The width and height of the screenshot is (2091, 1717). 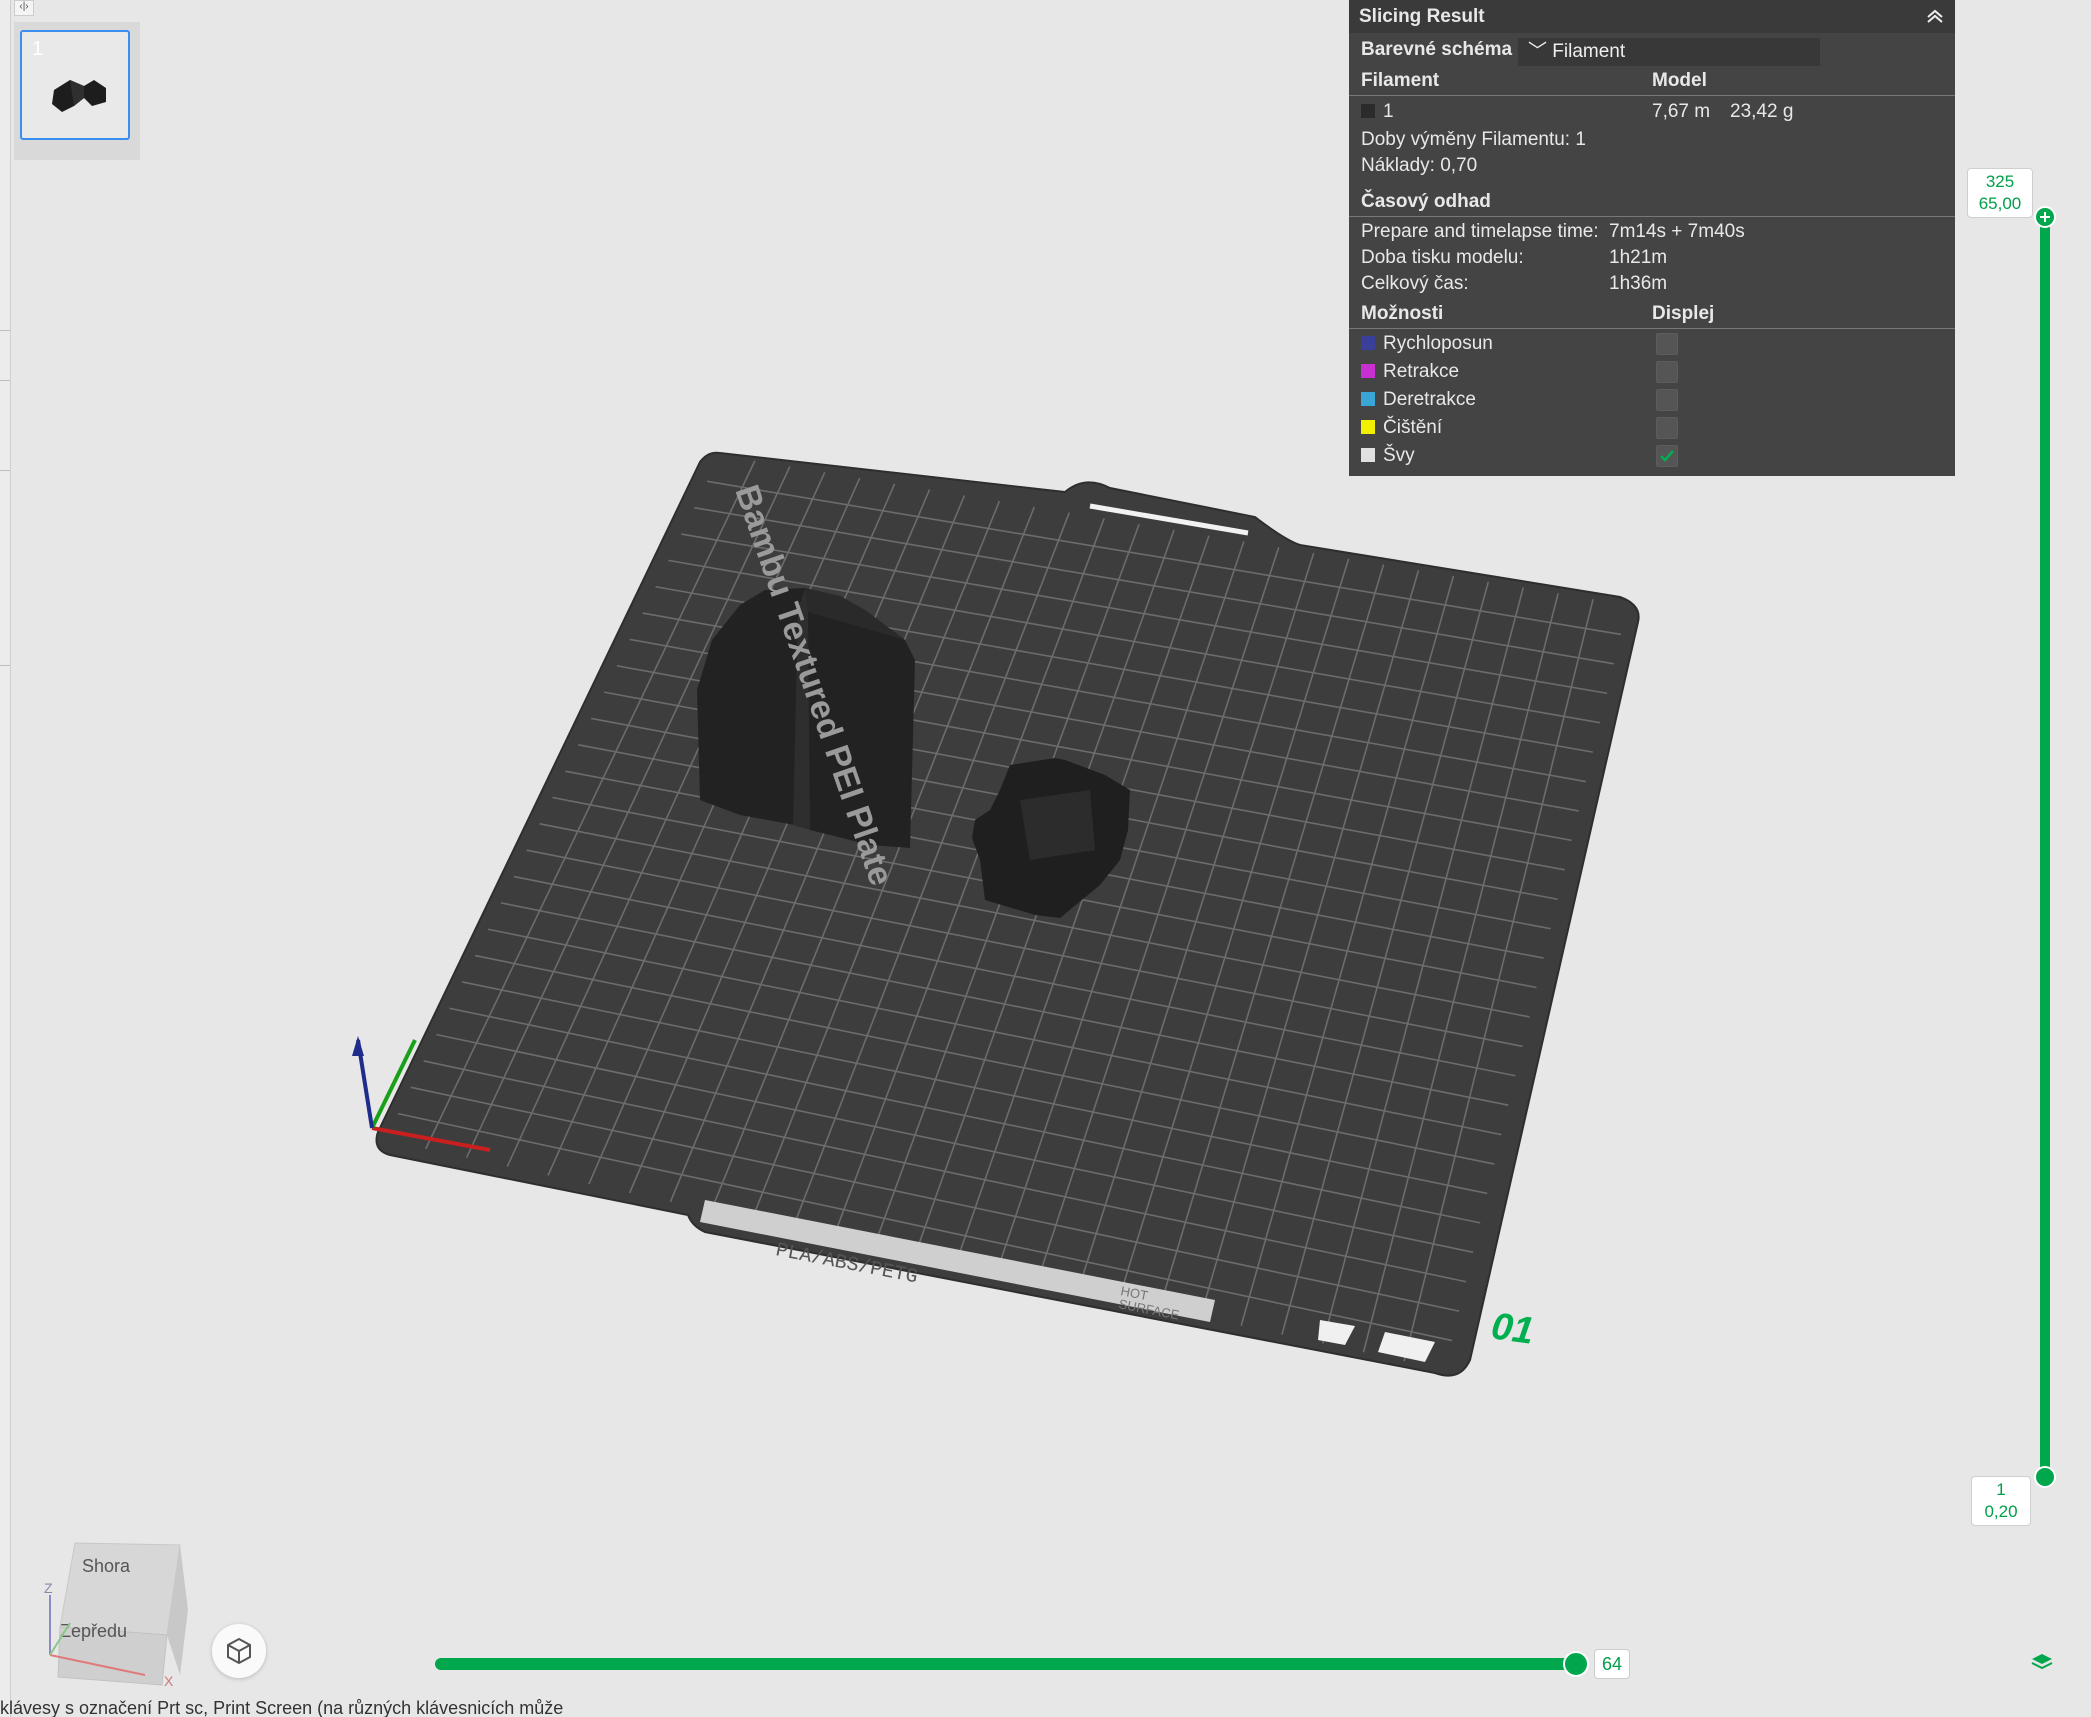 What do you see at coordinates (1413, 427) in the screenshot?
I see `option-label: Čištění` at bounding box center [1413, 427].